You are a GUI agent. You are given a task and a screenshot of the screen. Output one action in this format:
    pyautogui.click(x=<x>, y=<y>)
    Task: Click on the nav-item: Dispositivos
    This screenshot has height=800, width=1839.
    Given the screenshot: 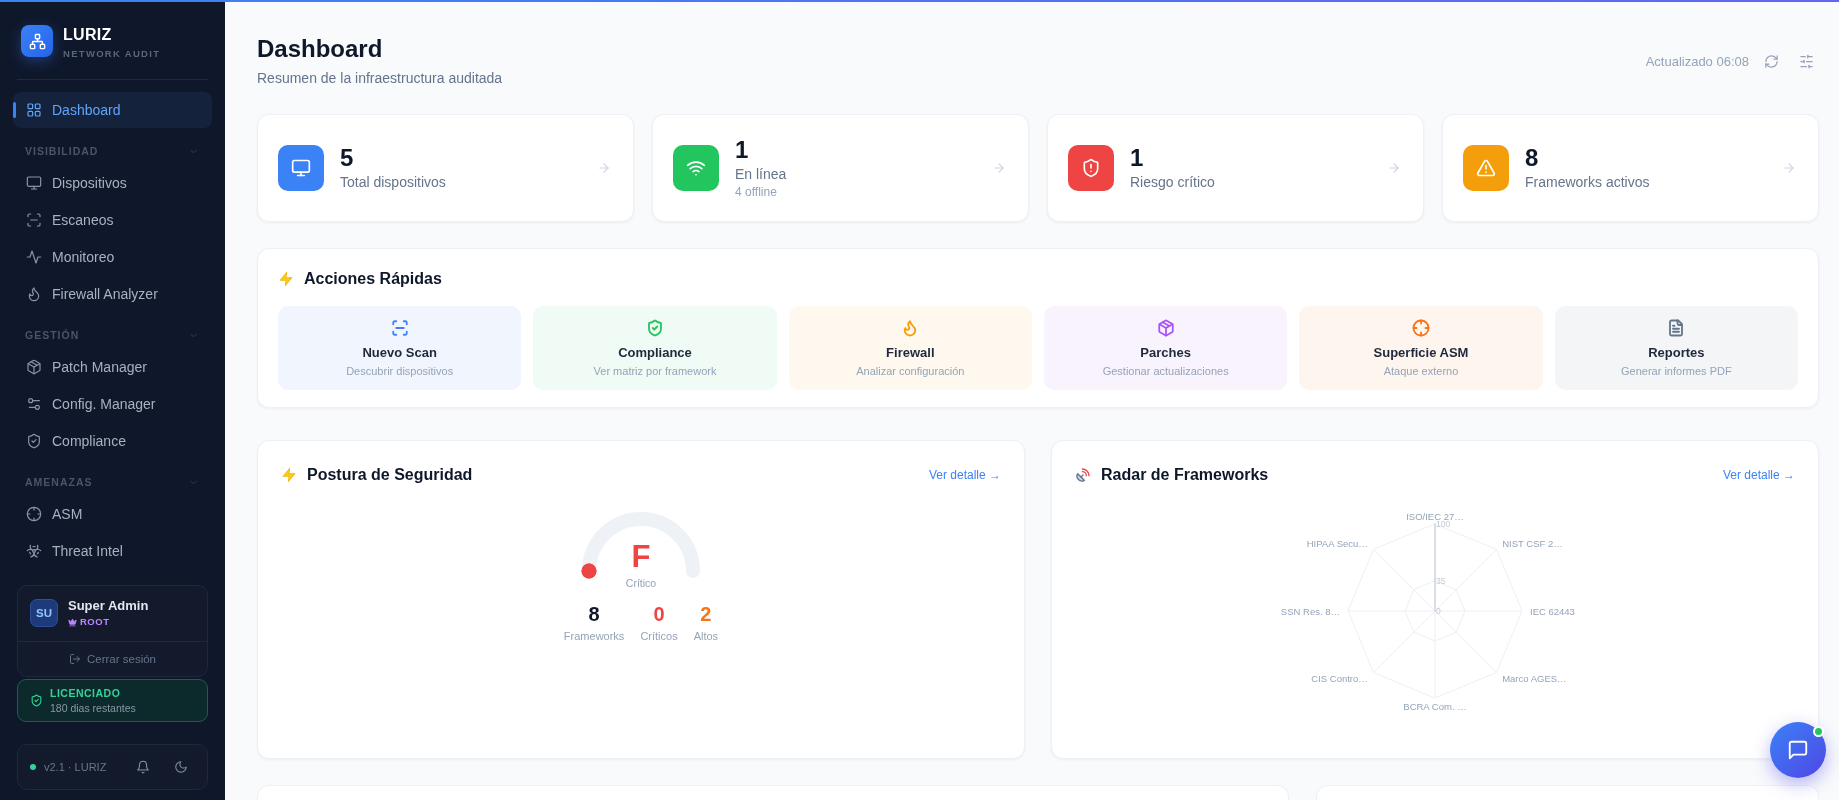 What is the action you would take?
    pyautogui.click(x=112, y=182)
    